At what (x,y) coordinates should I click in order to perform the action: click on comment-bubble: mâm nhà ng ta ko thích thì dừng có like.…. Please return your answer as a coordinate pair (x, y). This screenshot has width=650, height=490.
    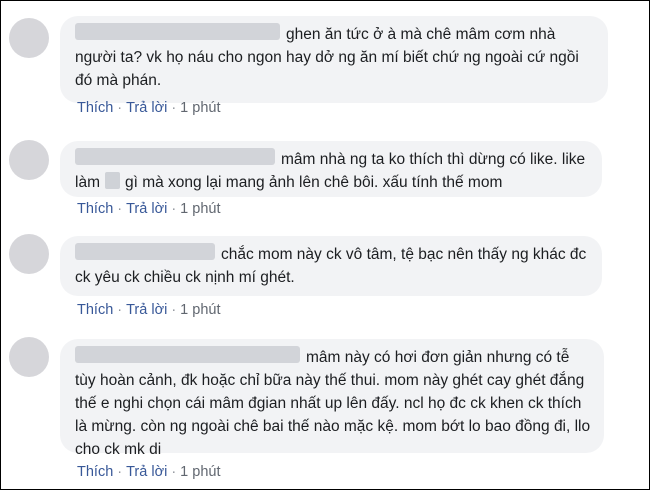
    Looking at the image, I should click on (331, 169).